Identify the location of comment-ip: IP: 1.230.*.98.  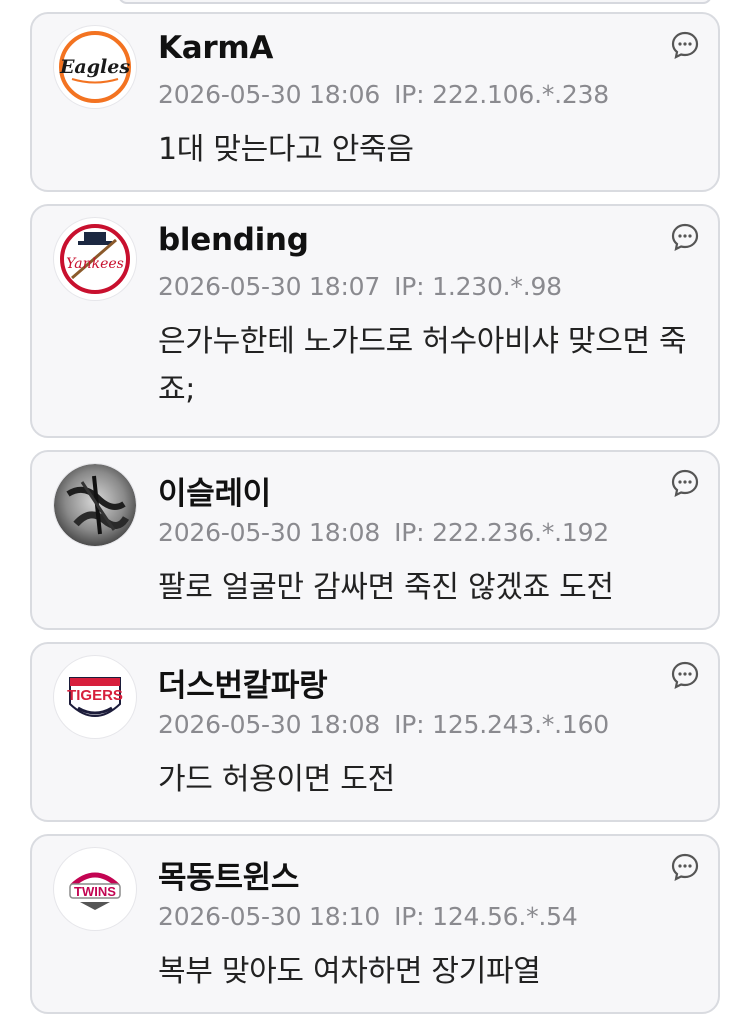
(478, 286).